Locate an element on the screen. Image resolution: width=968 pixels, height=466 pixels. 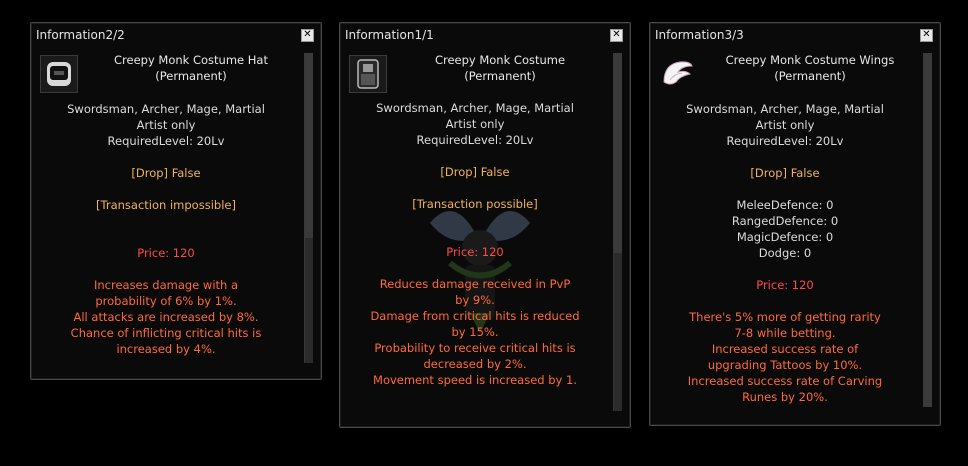
stat-magic-defence: MagicDefence: 0 is located at coordinates (785, 237).